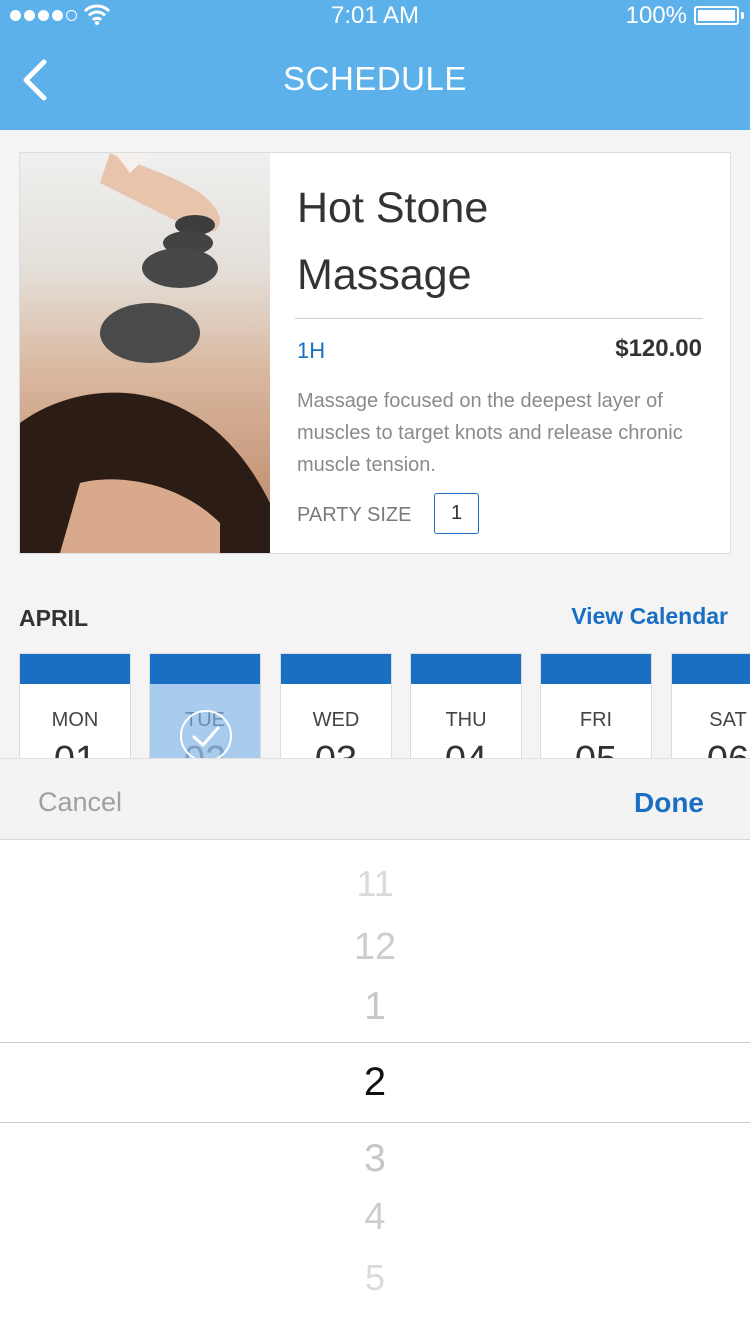  I want to click on service-duration: 1H, so click(311, 350).